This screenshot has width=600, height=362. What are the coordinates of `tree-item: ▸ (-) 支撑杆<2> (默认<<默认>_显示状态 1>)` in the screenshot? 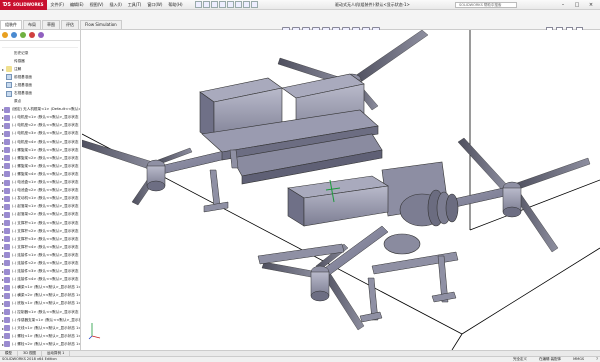 It's located at (41, 231).